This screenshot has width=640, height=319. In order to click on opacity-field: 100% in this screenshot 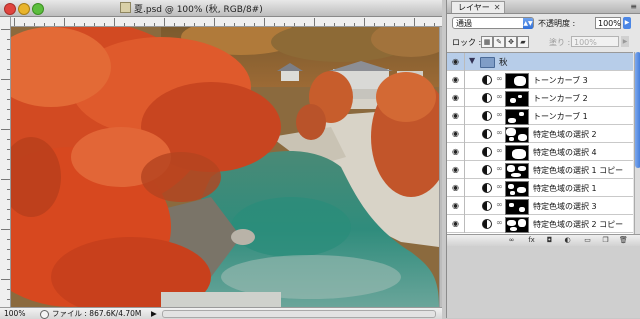, I will do `click(608, 23)`.